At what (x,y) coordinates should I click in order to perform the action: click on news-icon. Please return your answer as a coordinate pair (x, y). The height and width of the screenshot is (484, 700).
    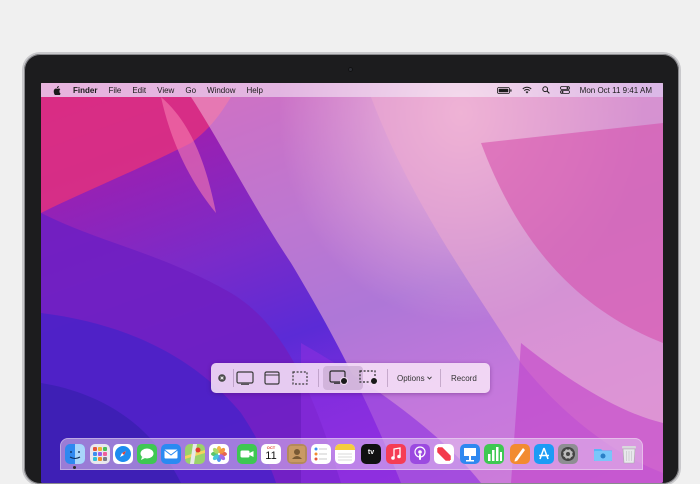
    Looking at the image, I should click on (444, 454).